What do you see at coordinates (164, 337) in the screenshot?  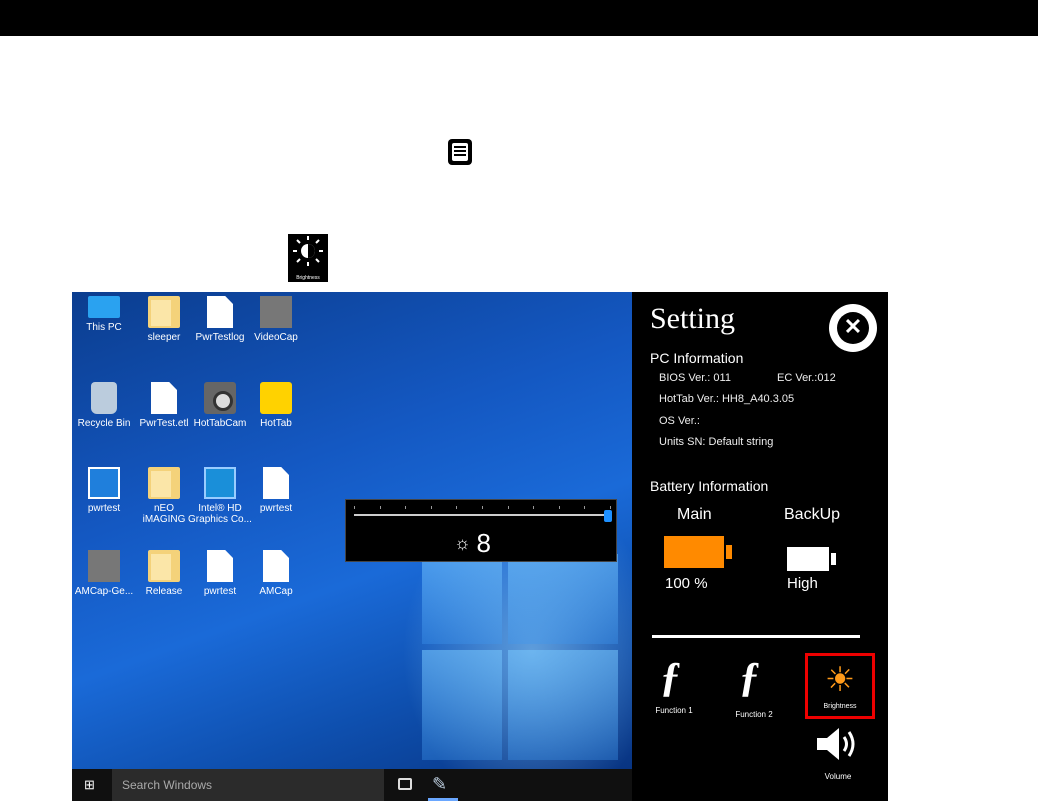 I see `desktop-icon-label: sleeper` at bounding box center [164, 337].